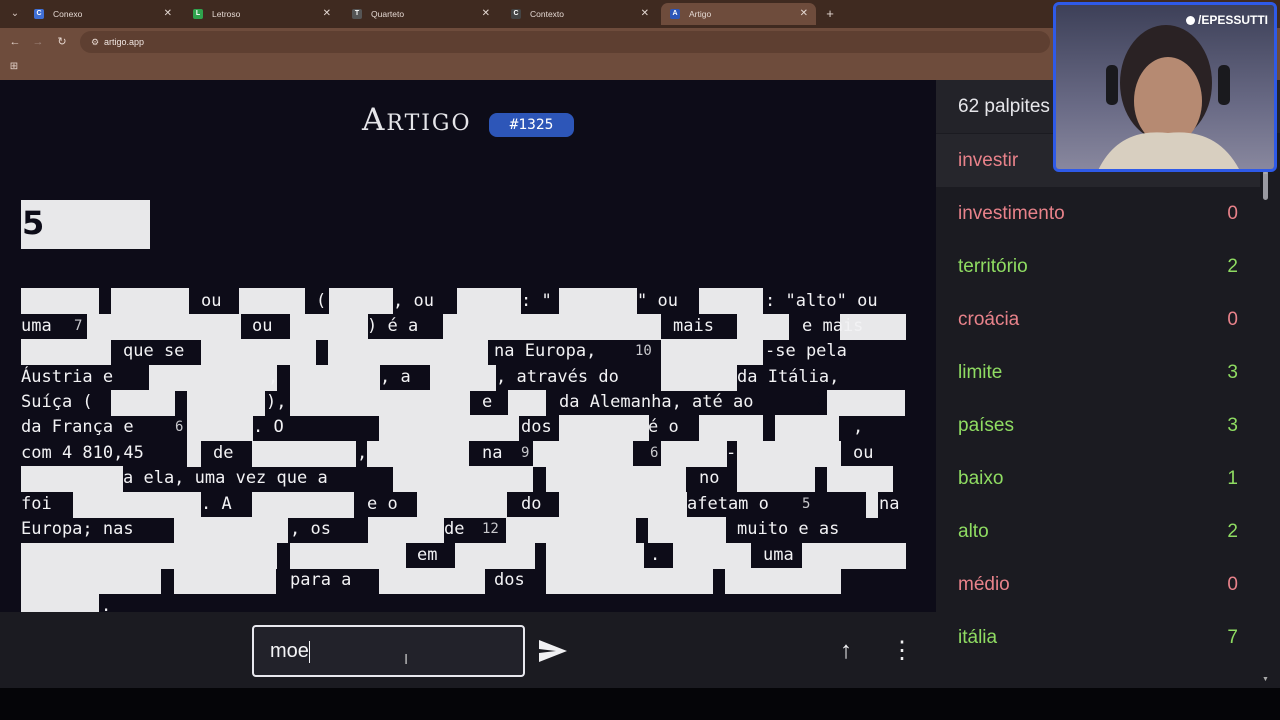 The width and height of the screenshot is (1280, 720). I want to click on more-options-icon: ⋮, so click(902, 651).